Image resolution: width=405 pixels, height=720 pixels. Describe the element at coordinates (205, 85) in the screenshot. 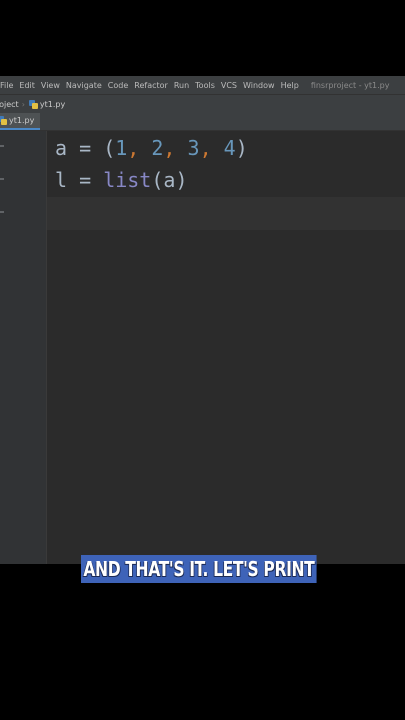

I see `menu-tools: Tools` at that location.